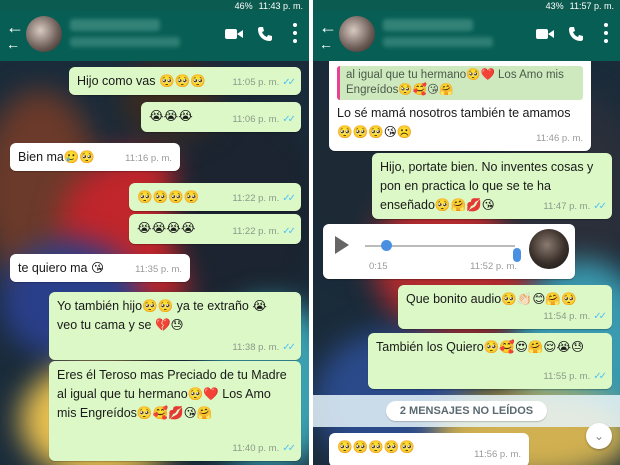 The height and width of the screenshot is (465, 620). What do you see at coordinates (158, 269) in the screenshot?
I see `message-time: 11:35 p. m.` at bounding box center [158, 269].